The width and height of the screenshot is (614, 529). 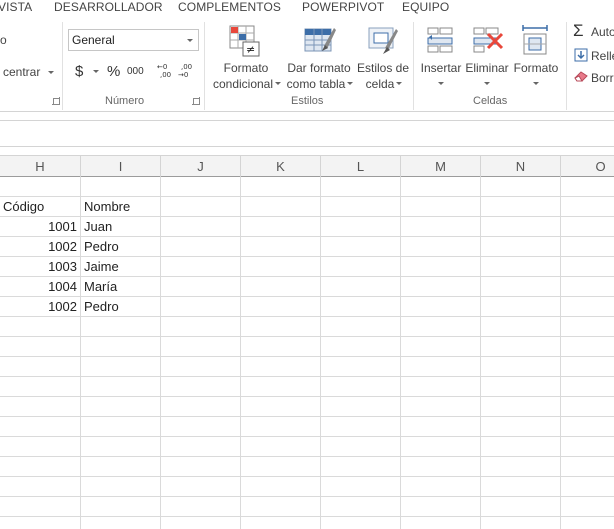 I want to click on cell-nombre: María, so click(x=120, y=287).